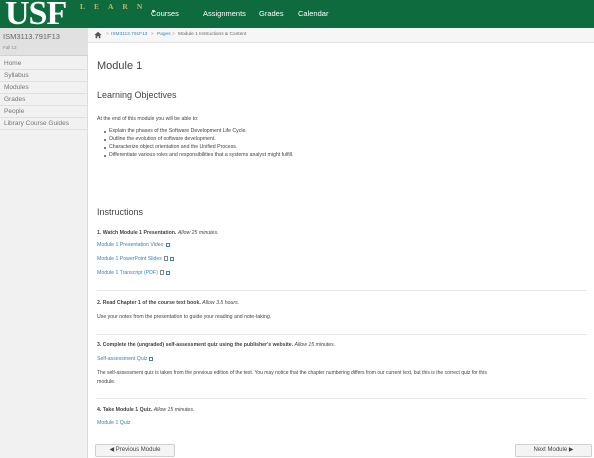 This screenshot has width=594, height=458. What do you see at coordinates (550, 450) in the screenshot?
I see `next-module-label: Next Module` at bounding box center [550, 450].